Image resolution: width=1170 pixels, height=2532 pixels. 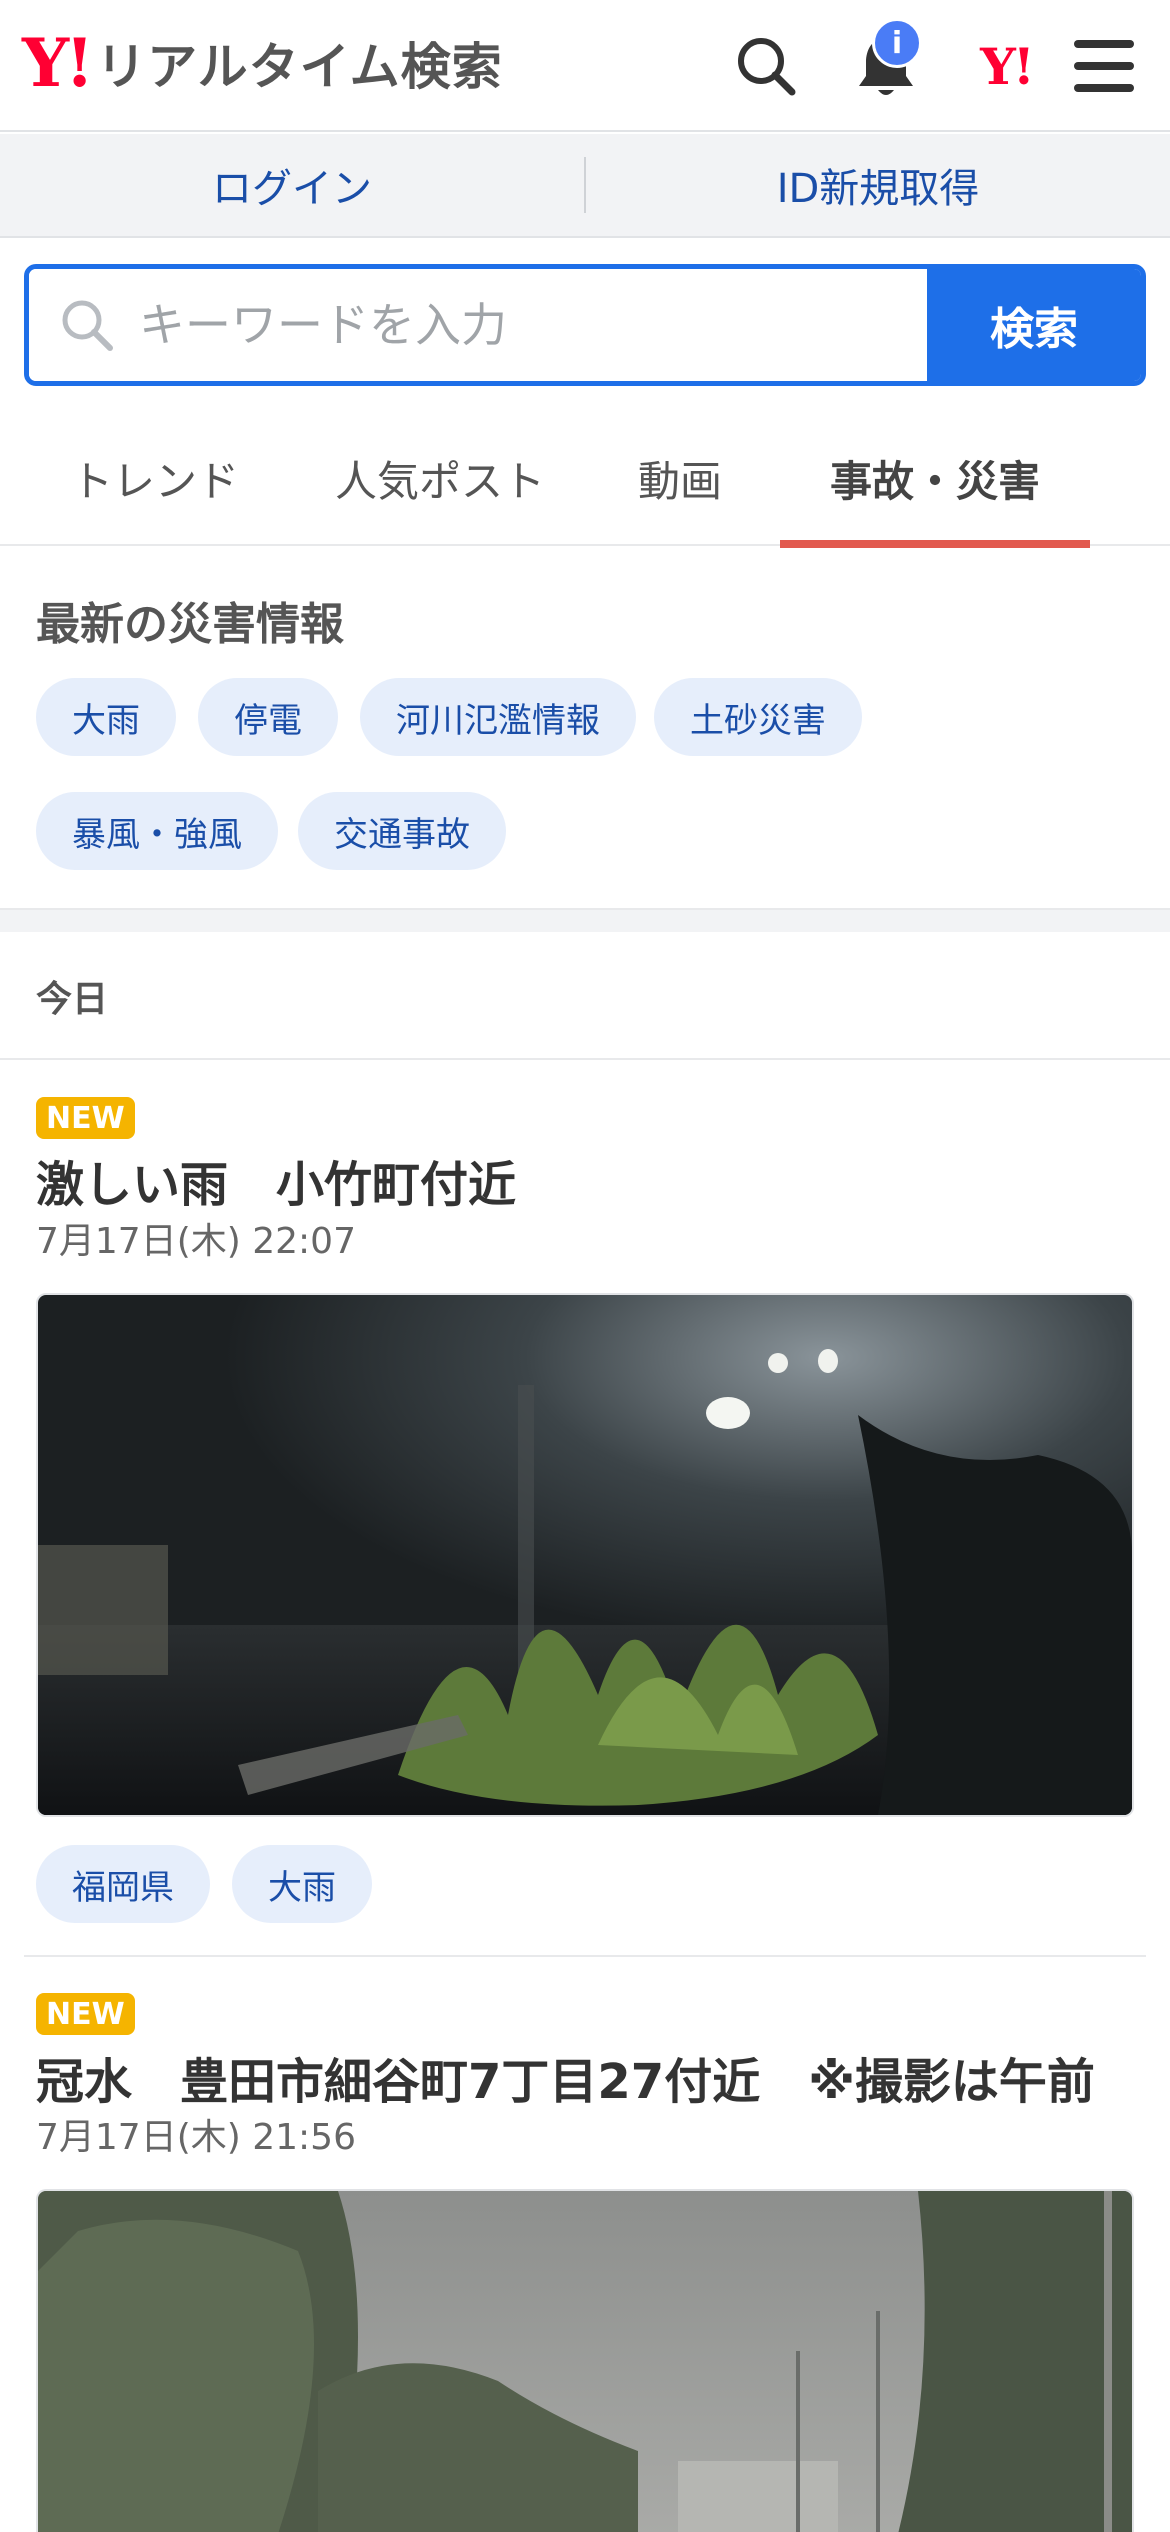 I want to click on flood-road-image, so click(x=585, y=2361).